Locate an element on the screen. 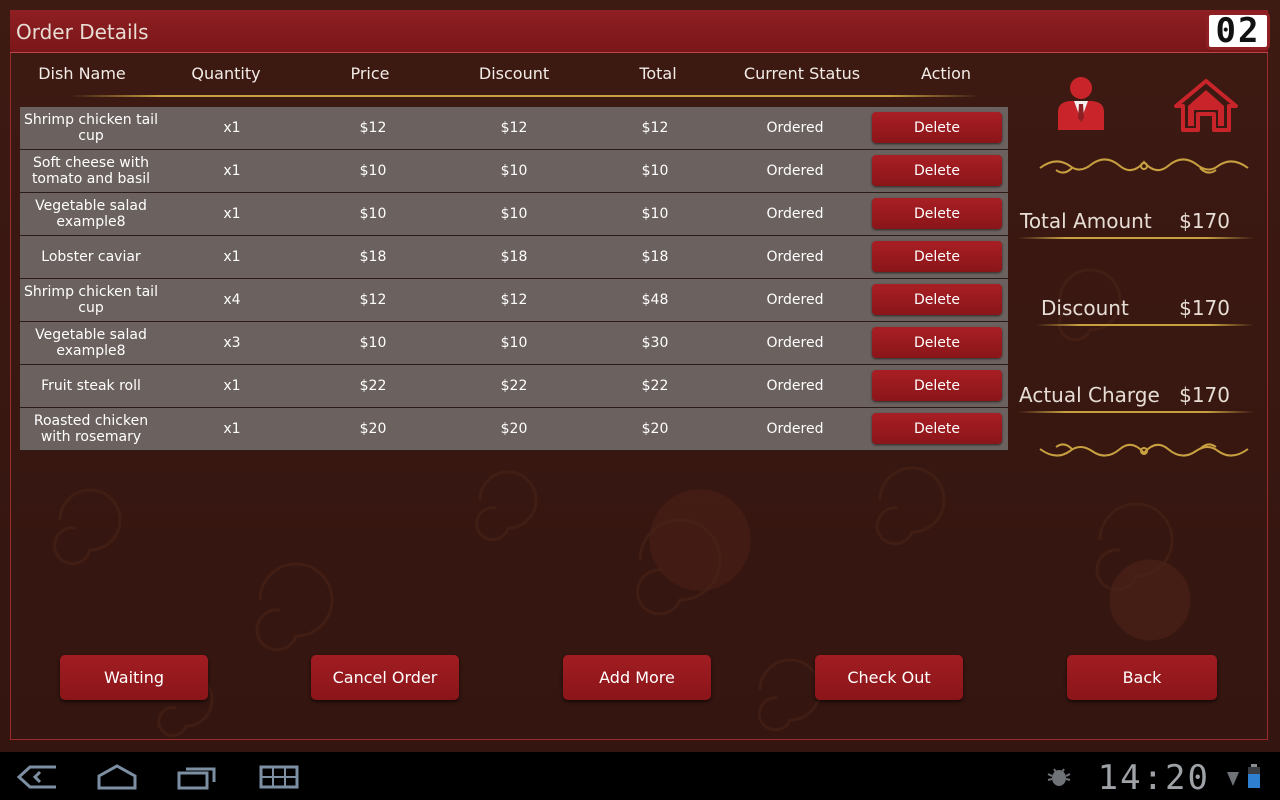  total-cell: $20 is located at coordinates (655, 429).